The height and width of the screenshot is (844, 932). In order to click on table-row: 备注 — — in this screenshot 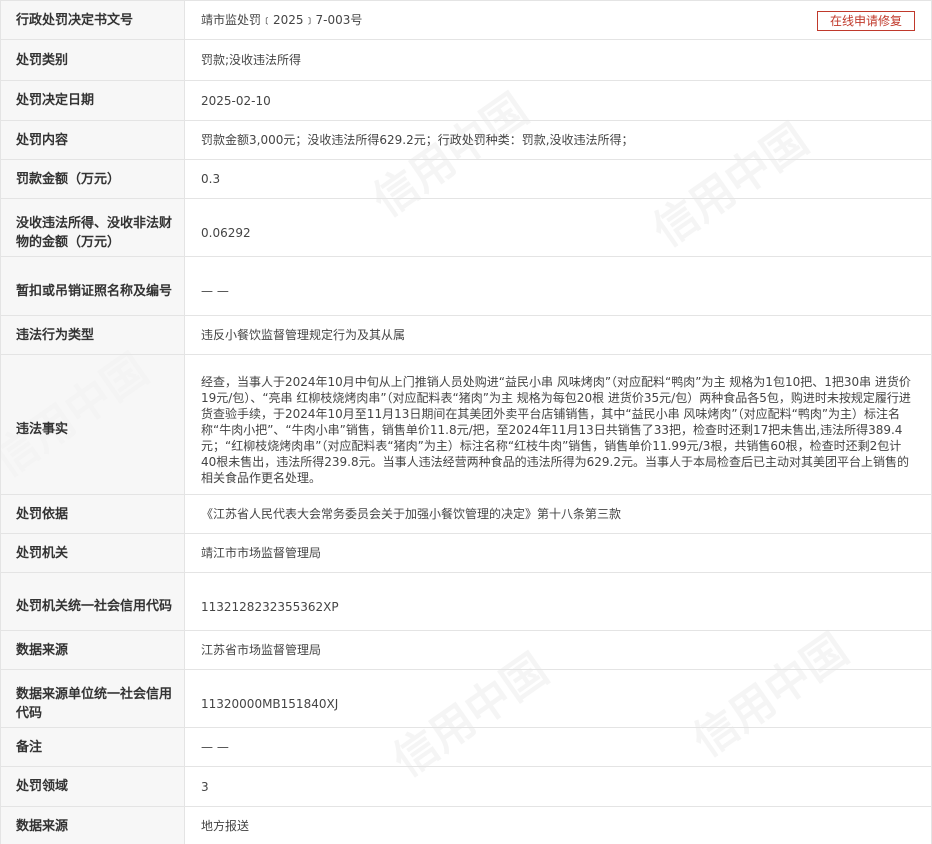, I will do `click(466, 747)`.